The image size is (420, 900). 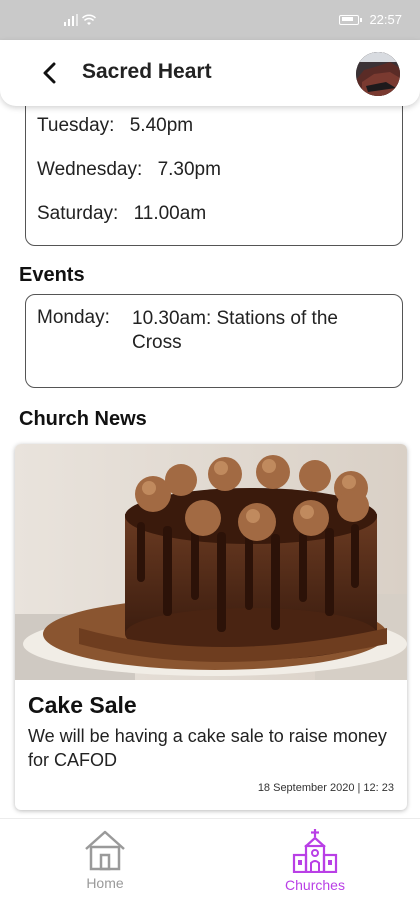 What do you see at coordinates (147, 71) in the screenshot?
I see `page-title: Sacred Heart` at bounding box center [147, 71].